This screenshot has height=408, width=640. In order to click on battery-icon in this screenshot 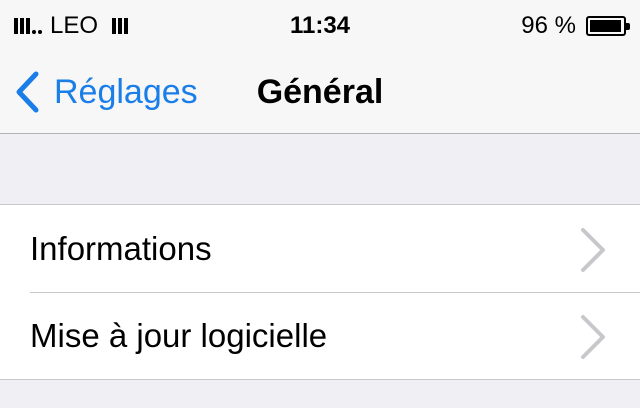, I will do `click(608, 26)`.